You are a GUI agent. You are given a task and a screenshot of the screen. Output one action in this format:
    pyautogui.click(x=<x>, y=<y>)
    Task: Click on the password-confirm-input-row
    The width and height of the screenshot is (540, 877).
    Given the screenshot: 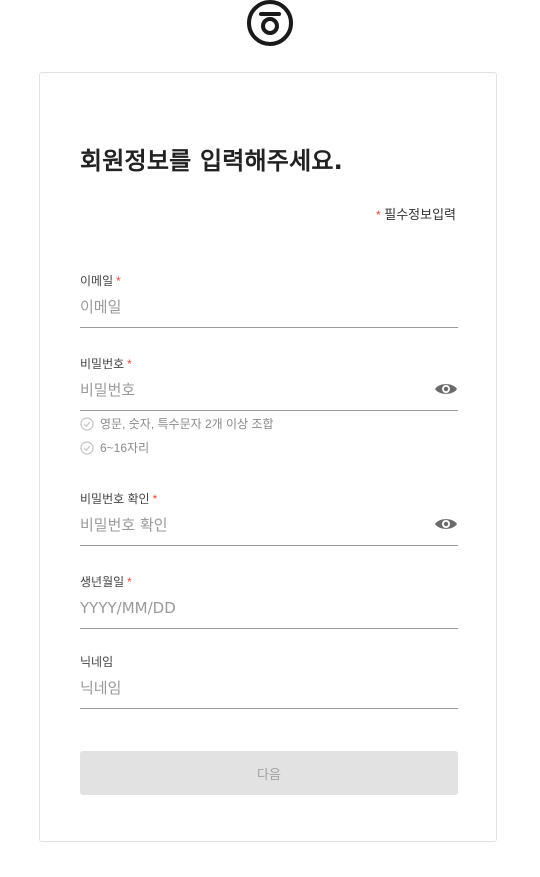 What is the action you would take?
    pyautogui.click(x=269, y=529)
    